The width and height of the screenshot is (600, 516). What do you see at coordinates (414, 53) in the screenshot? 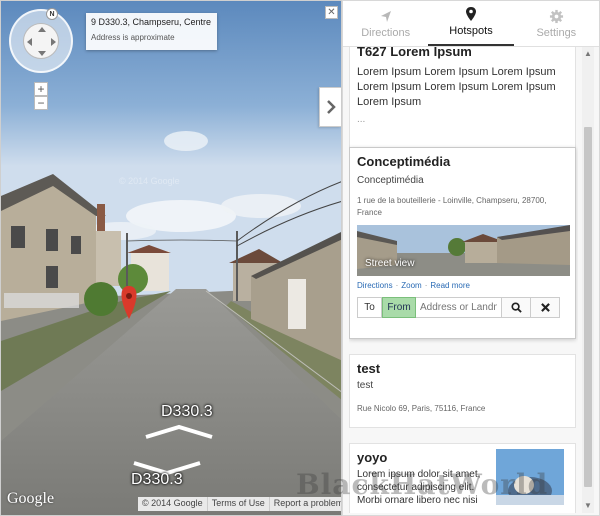
I see `hotspot-title: T627 Lorem Ipsum` at bounding box center [414, 53].